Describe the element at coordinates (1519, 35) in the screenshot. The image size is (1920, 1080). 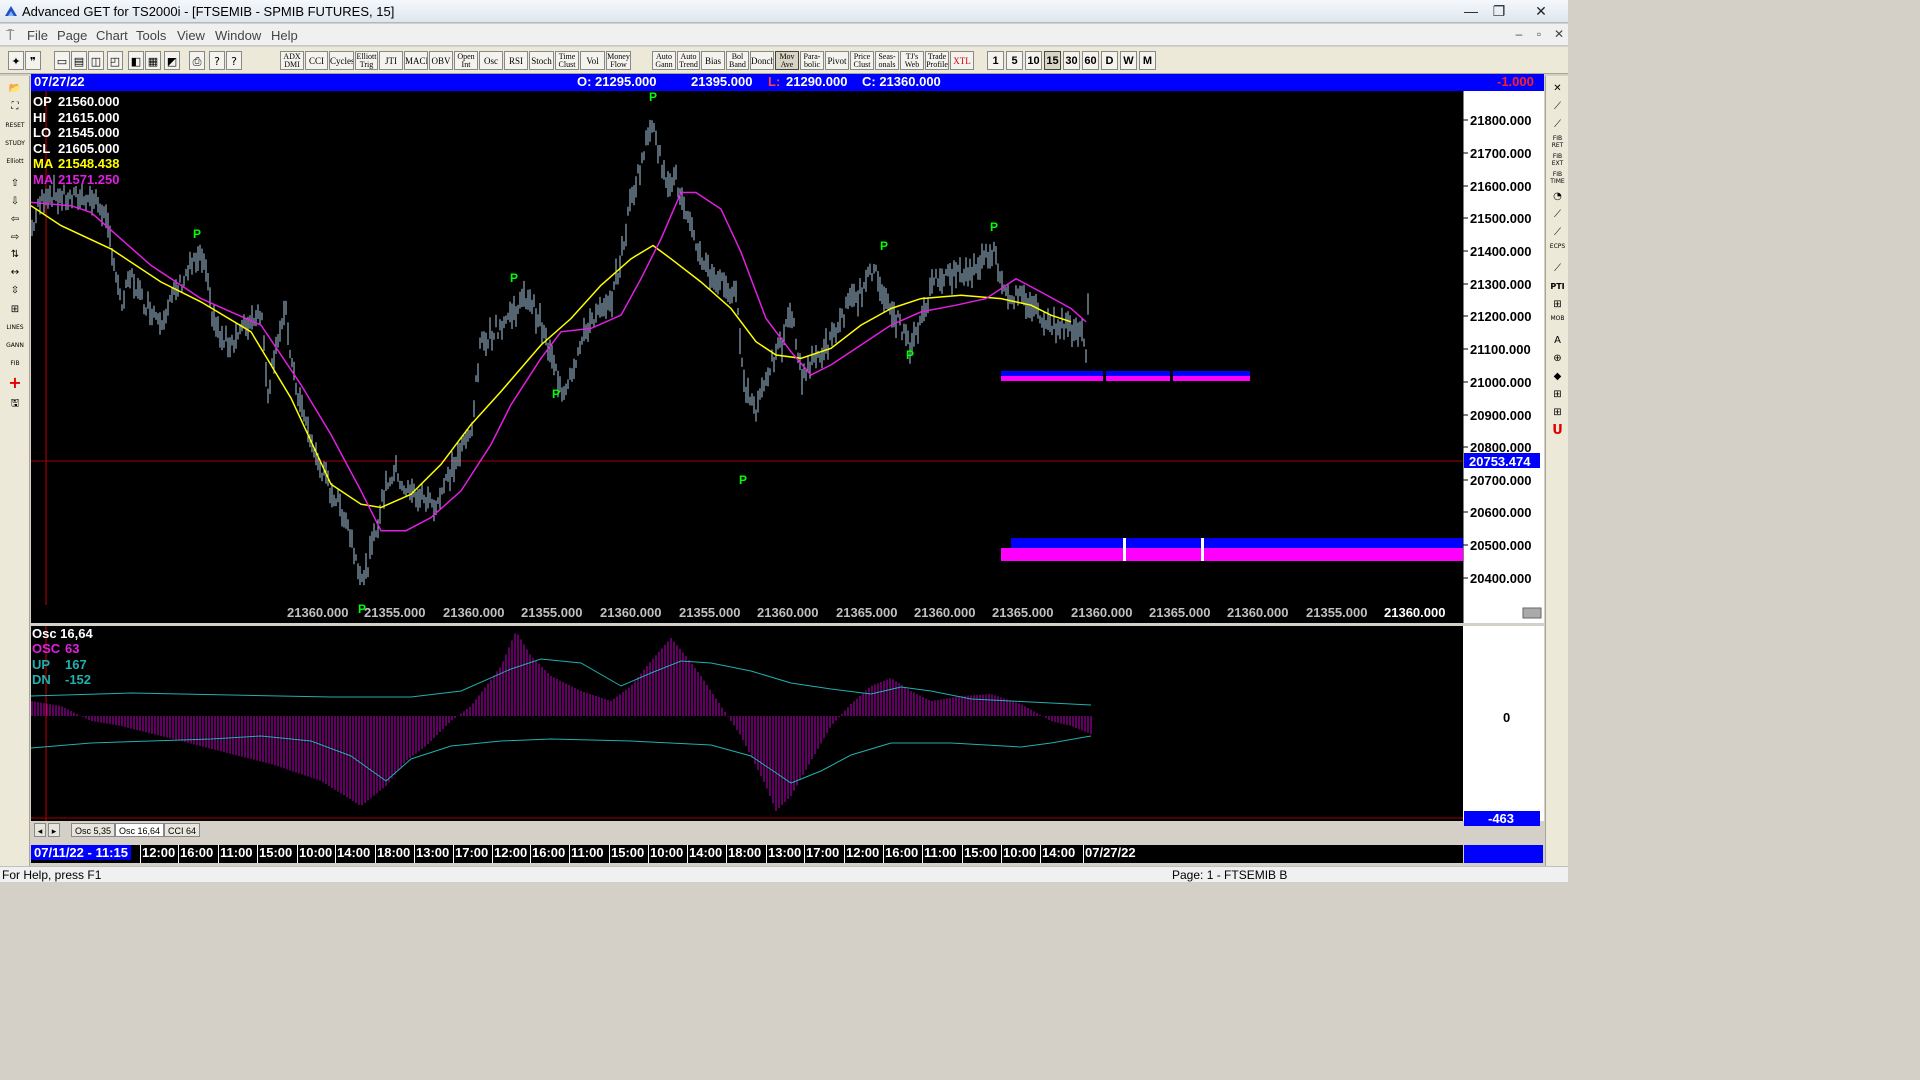
I see `mdi-minimize-button: –` at that location.